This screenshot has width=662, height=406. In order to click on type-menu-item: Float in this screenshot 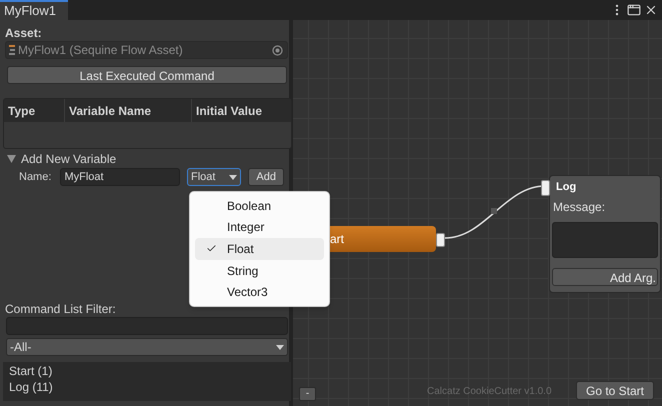, I will do `click(259, 249)`.